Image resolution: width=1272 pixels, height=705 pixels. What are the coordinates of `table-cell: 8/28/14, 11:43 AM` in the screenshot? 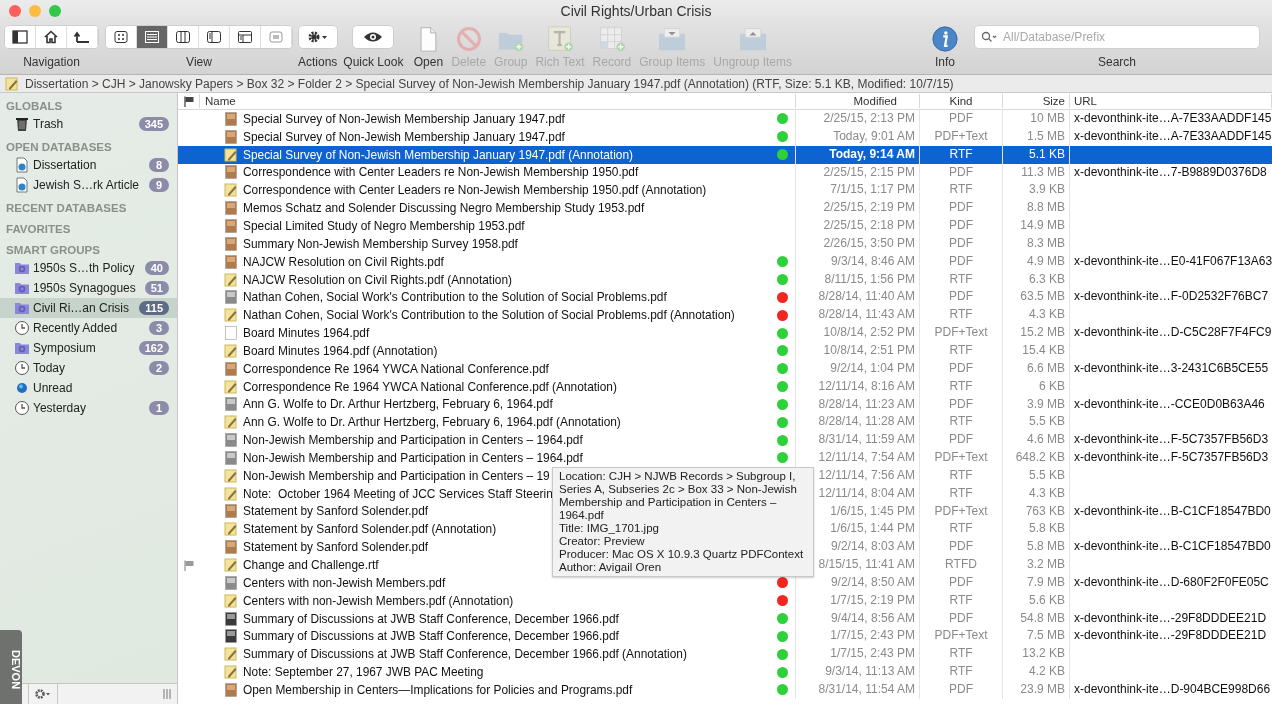 It's located at (858, 315).